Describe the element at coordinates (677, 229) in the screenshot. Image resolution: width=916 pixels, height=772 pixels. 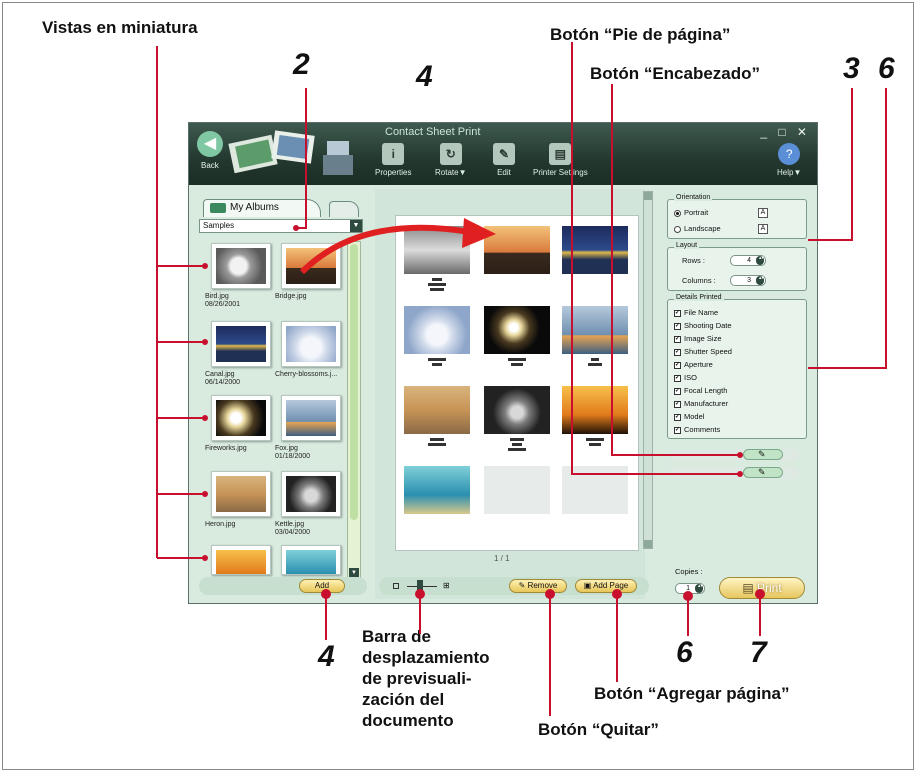
I see `radio-unchecked` at that location.